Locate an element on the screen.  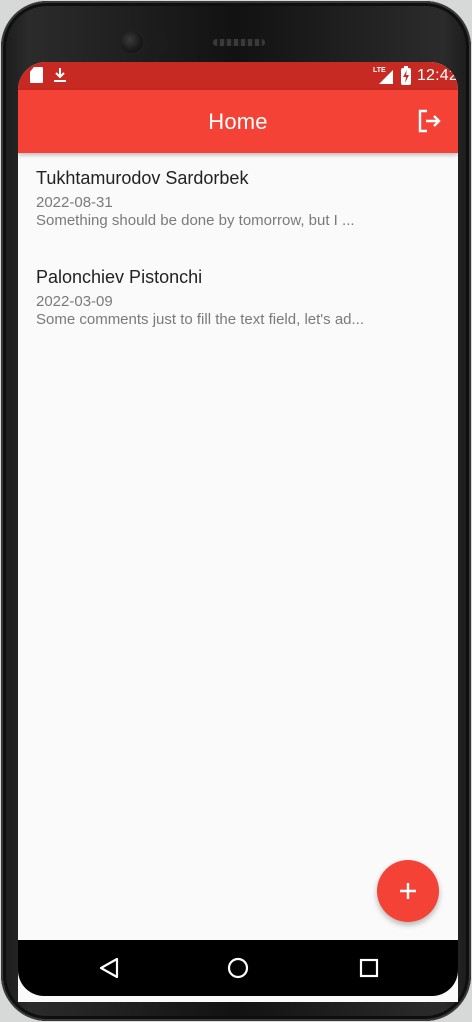
app-bar: Home is located at coordinates (238, 121).